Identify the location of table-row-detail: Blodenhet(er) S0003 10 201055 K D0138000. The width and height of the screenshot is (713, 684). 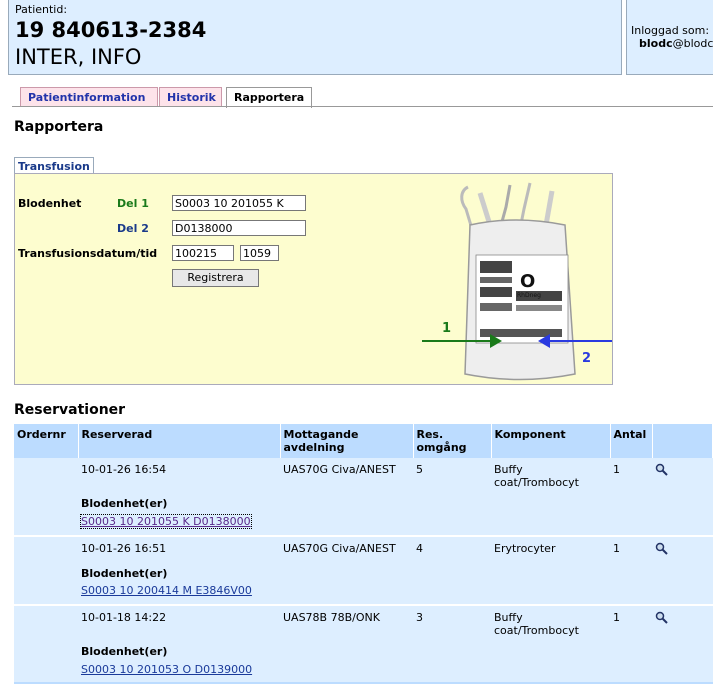
(363, 512).